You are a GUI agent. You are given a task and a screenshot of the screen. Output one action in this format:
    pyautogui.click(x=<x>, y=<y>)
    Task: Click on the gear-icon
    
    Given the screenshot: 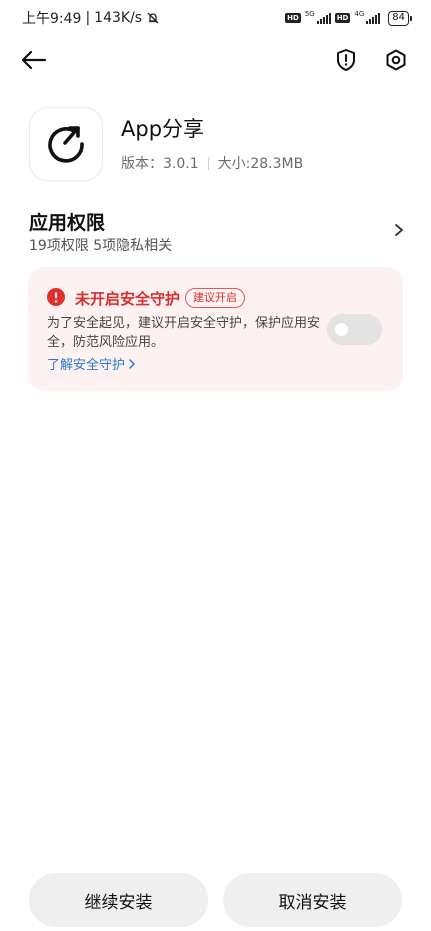 What is the action you would take?
    pyautogui.click(x=396, y=60)
    